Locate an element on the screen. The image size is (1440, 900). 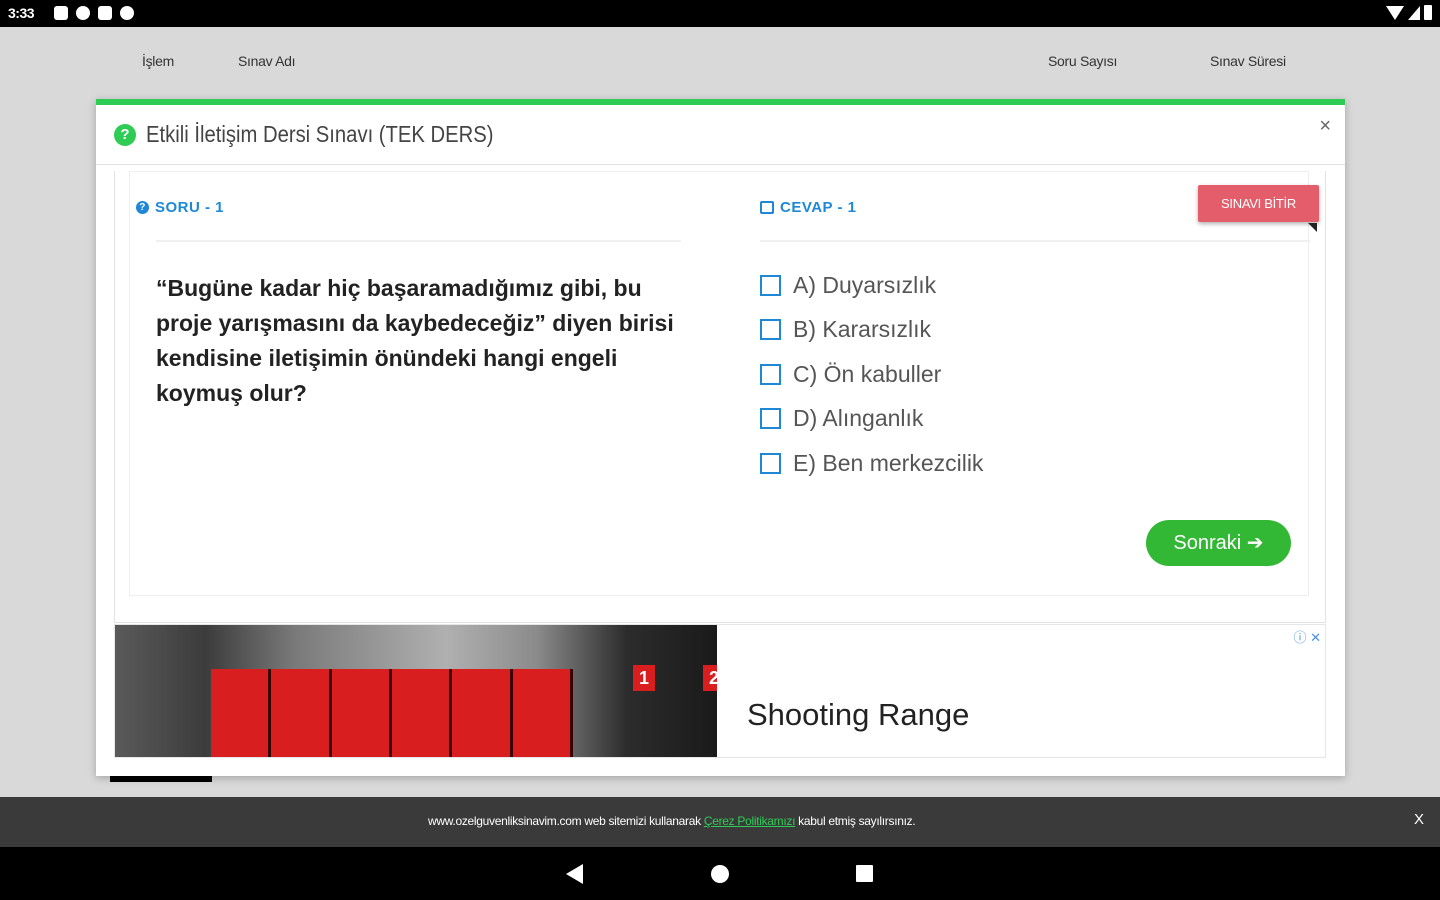
signal-icon is located at coordinates (1414, 12).